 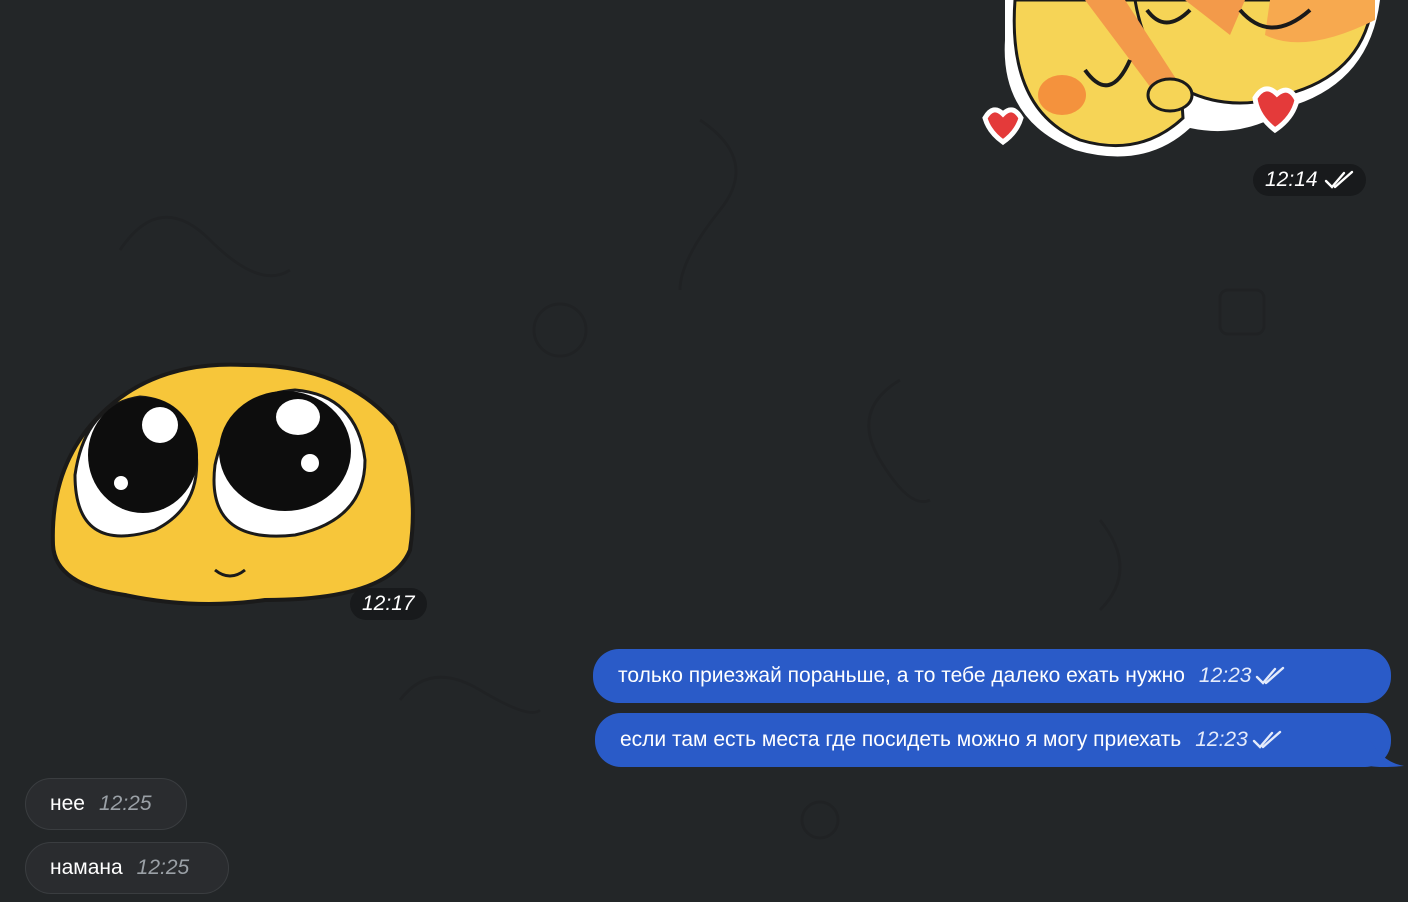 I want to click on message-time: 12:17, so click(x=388, y=603).